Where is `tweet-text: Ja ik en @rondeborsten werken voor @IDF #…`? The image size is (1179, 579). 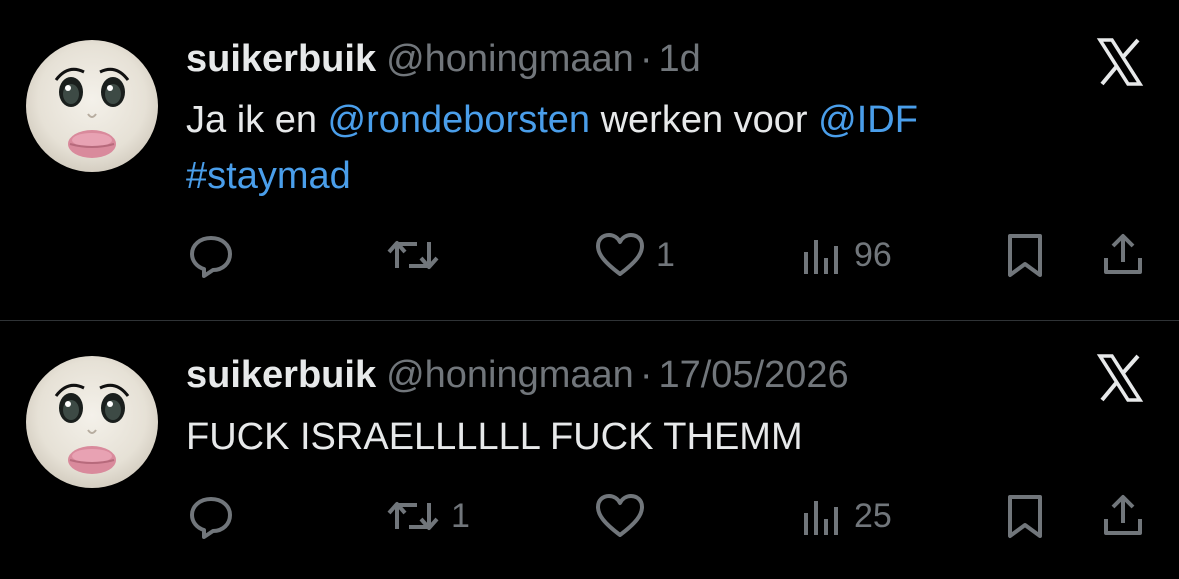
tweet-text: Ja ik en @rondeborsten werken voor @IDF #… is located at coordinates (636, 148).